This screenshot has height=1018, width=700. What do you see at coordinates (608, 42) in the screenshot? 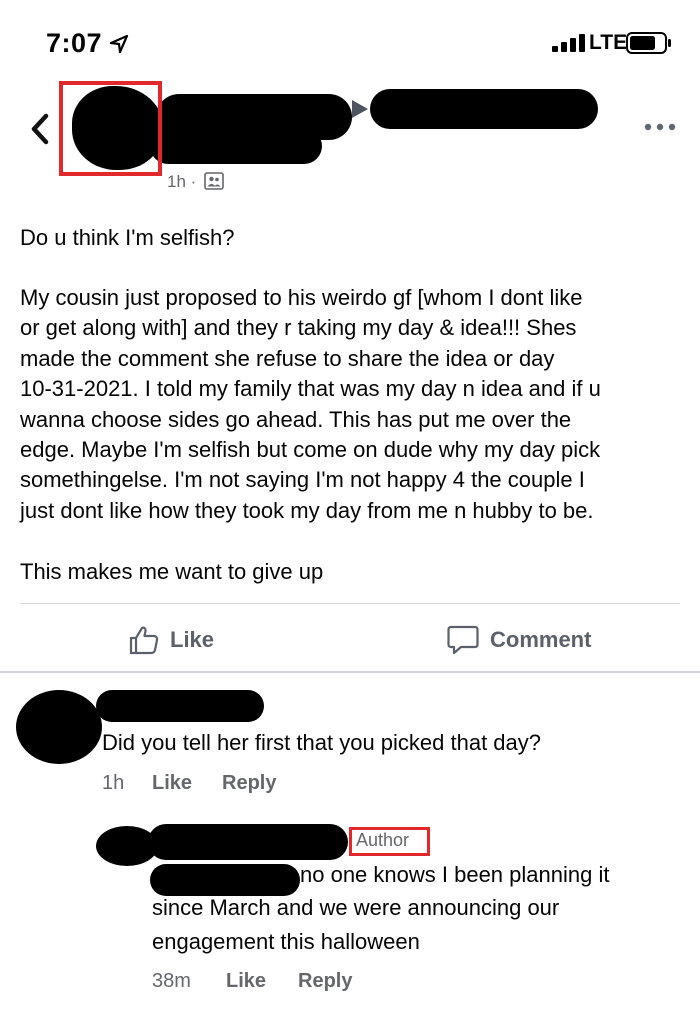
I see `network-type: LTE` at bounding box center [608, 42].